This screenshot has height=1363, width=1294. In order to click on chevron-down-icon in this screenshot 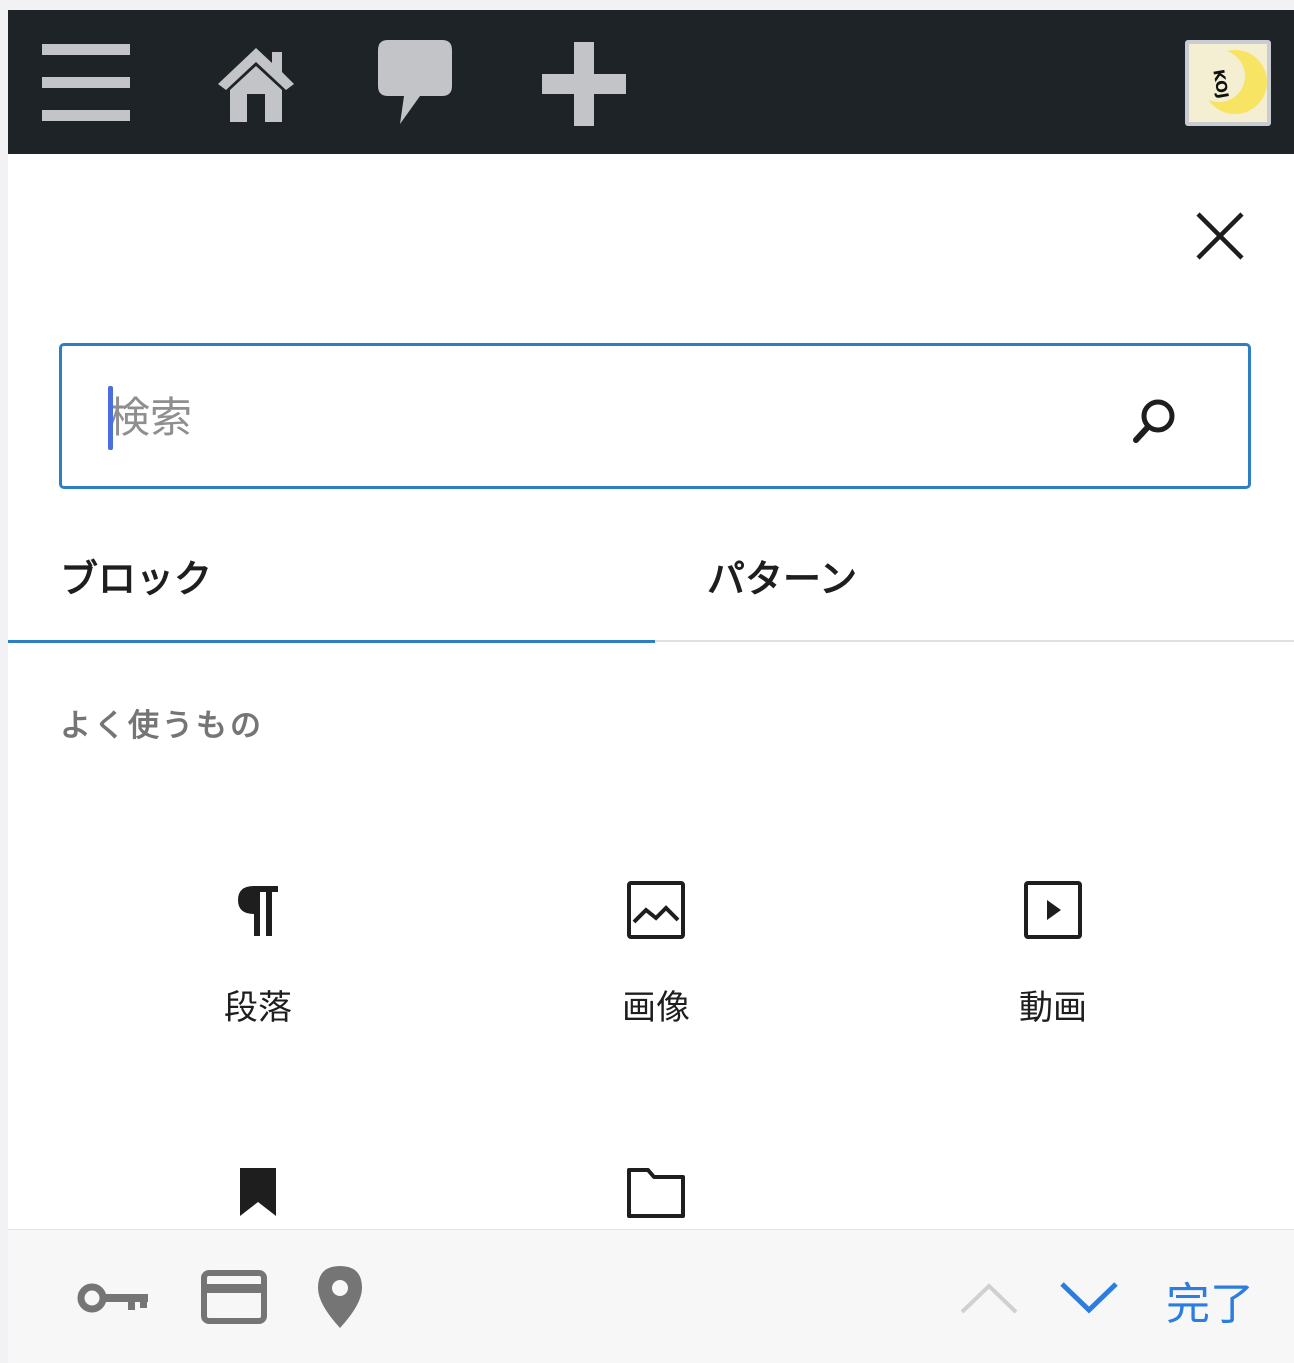, I will do `click(1089, 1297)`.